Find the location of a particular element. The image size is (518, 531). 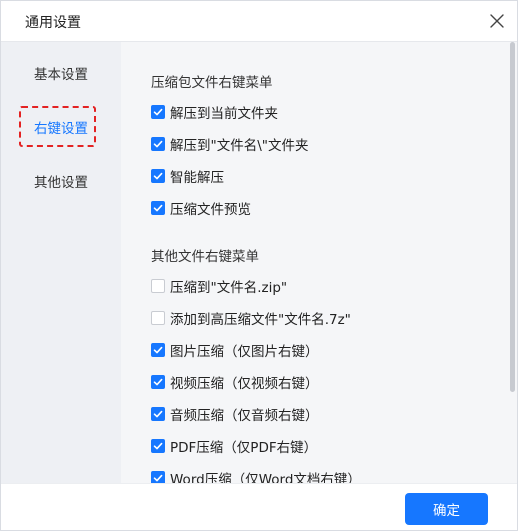

option-pdf-compress: PDF压缩（仅PDF右键） is located at coordinates (234, 446).